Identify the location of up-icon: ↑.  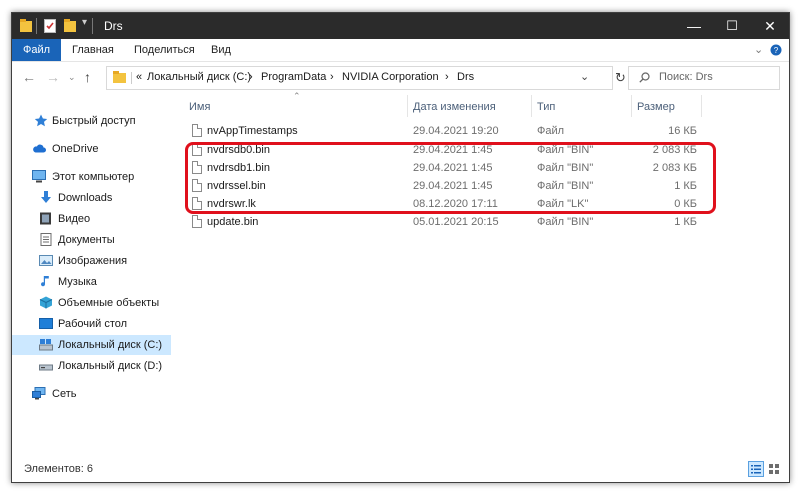
(87, 77).